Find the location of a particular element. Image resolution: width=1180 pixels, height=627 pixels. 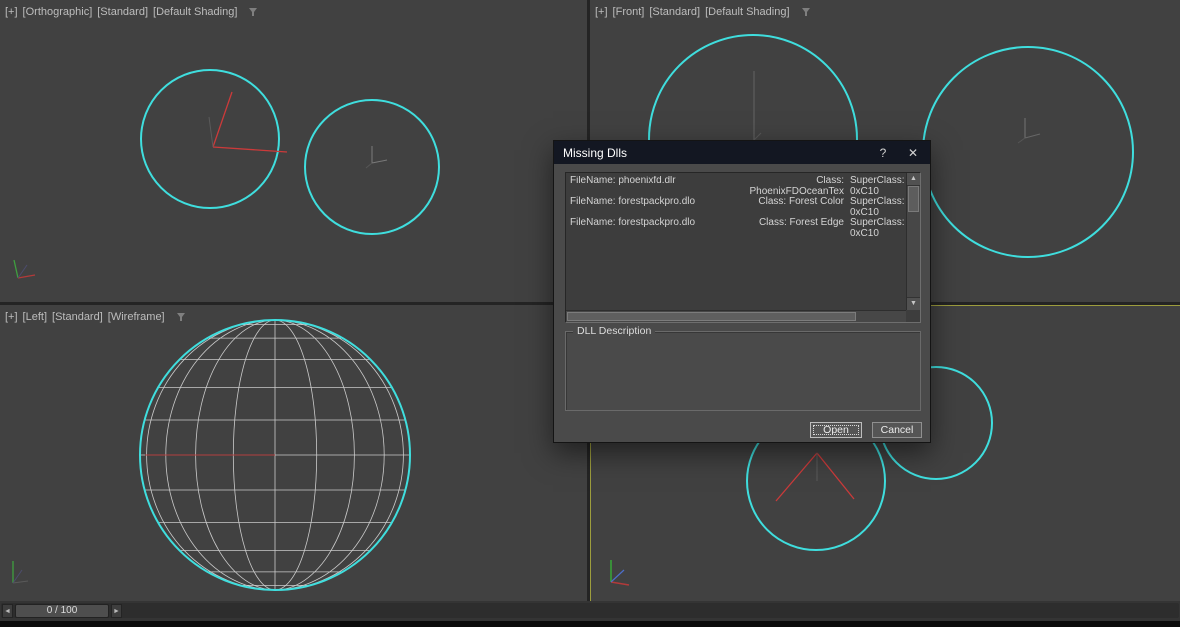

vertical-scroll-thumb is located at coordinates (913, 199).